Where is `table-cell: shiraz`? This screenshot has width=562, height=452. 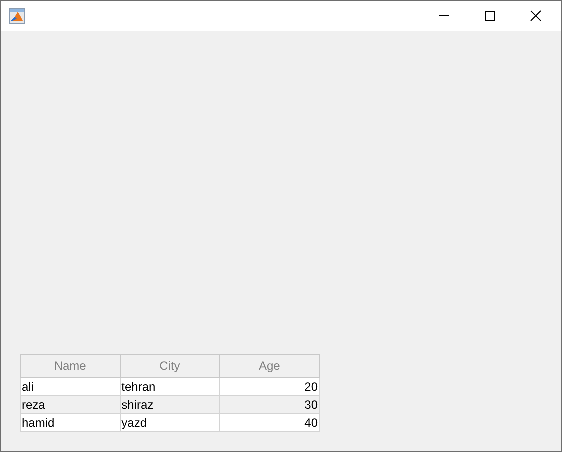
table-cell: shiraz is located at coordinates (170, 405).